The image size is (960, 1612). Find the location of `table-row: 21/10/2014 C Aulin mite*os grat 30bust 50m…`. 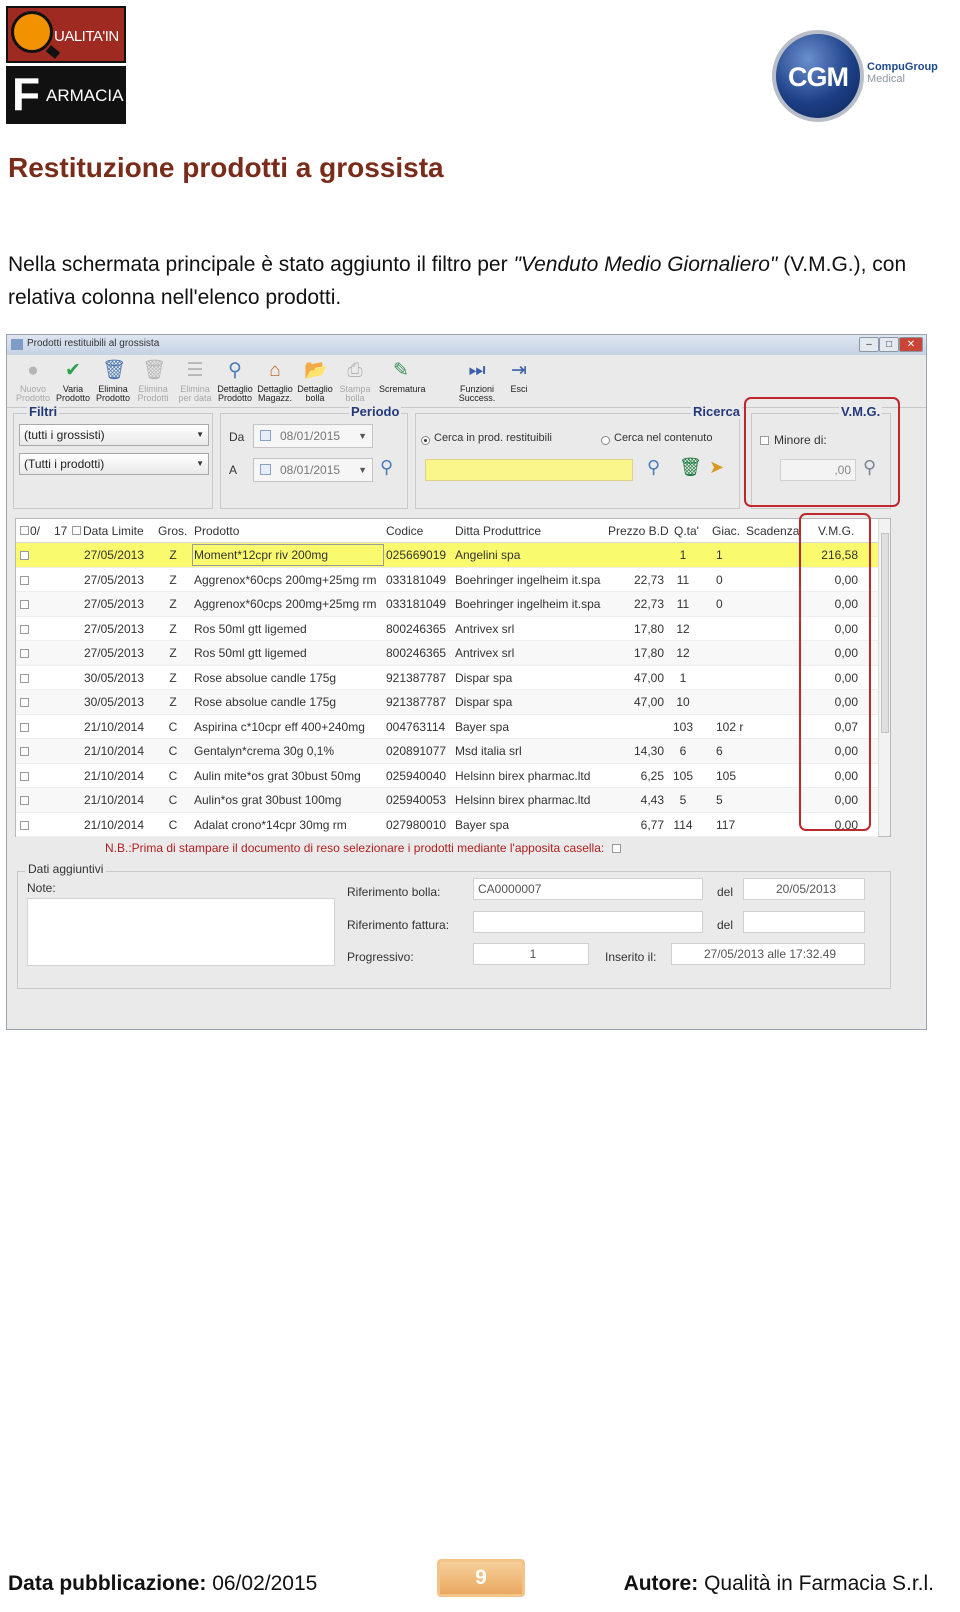

table-row: 21/10/2014 C Aulin mite*os grat 30bust 50m… is located at coordinates (447, 776).